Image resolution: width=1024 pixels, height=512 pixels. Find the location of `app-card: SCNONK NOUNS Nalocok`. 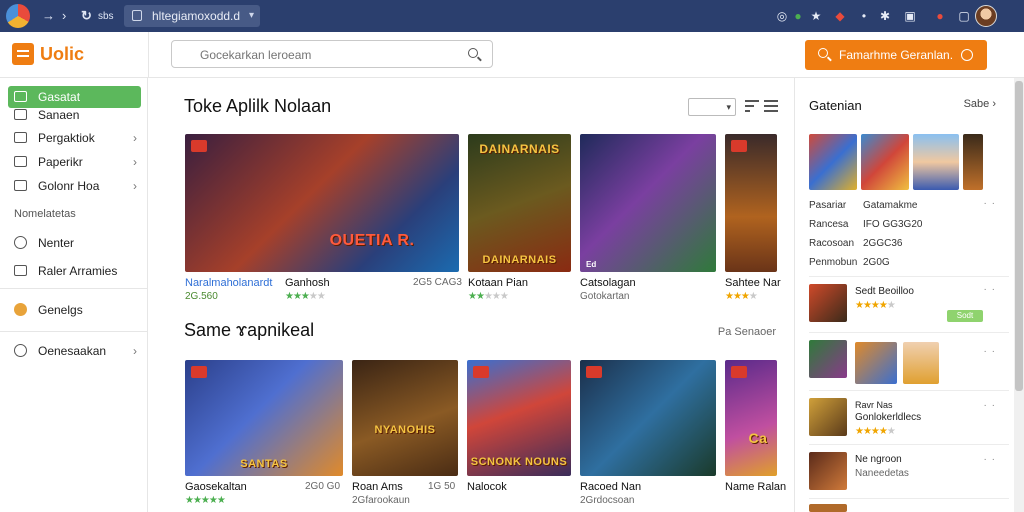

app-card: SCNONK NOUNS Nalocok is located at coordinates (519, 435).